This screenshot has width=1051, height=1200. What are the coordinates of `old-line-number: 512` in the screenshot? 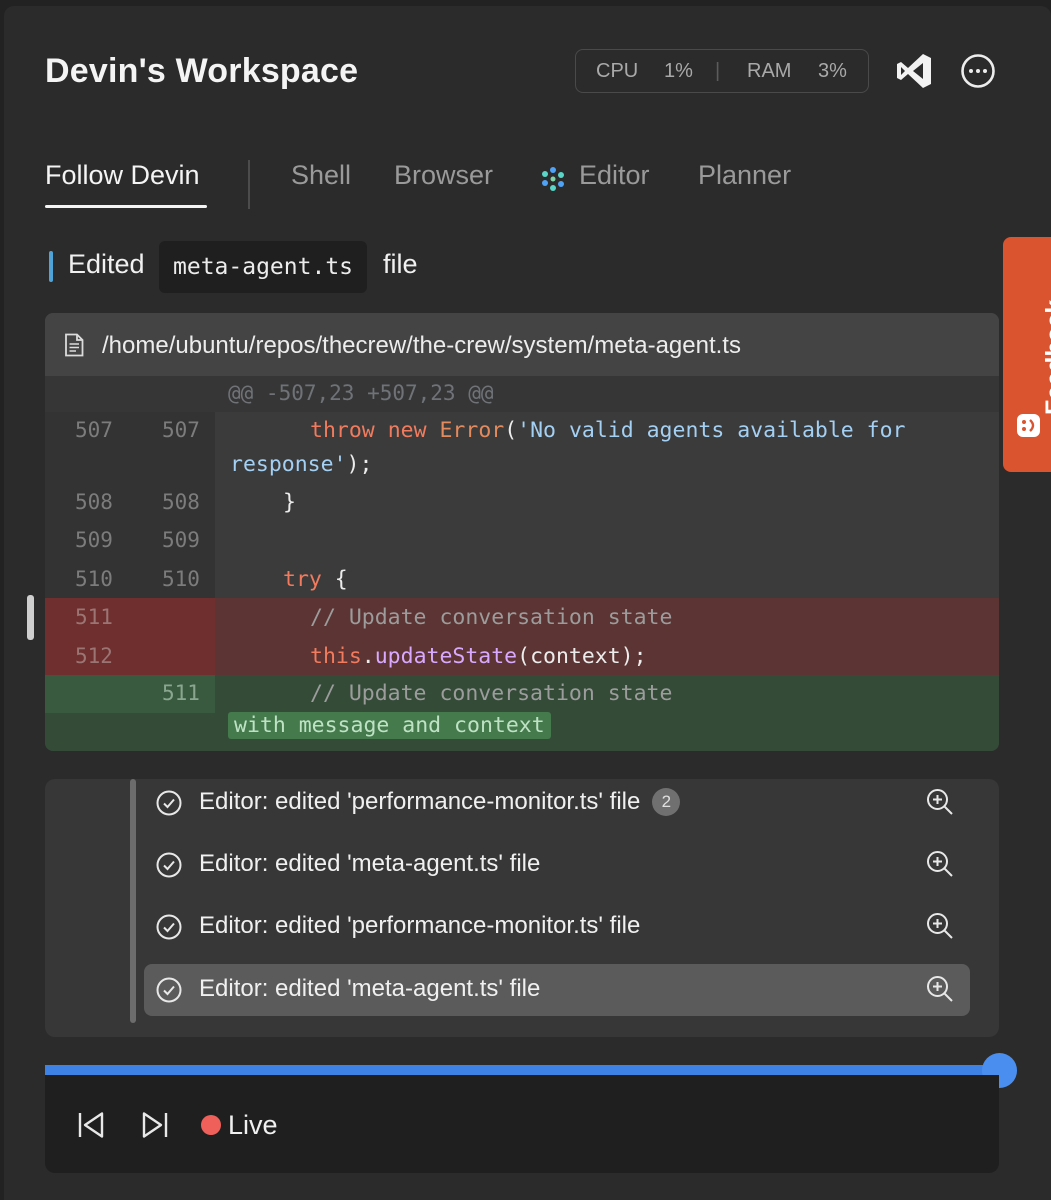 It's located at (94, 656).